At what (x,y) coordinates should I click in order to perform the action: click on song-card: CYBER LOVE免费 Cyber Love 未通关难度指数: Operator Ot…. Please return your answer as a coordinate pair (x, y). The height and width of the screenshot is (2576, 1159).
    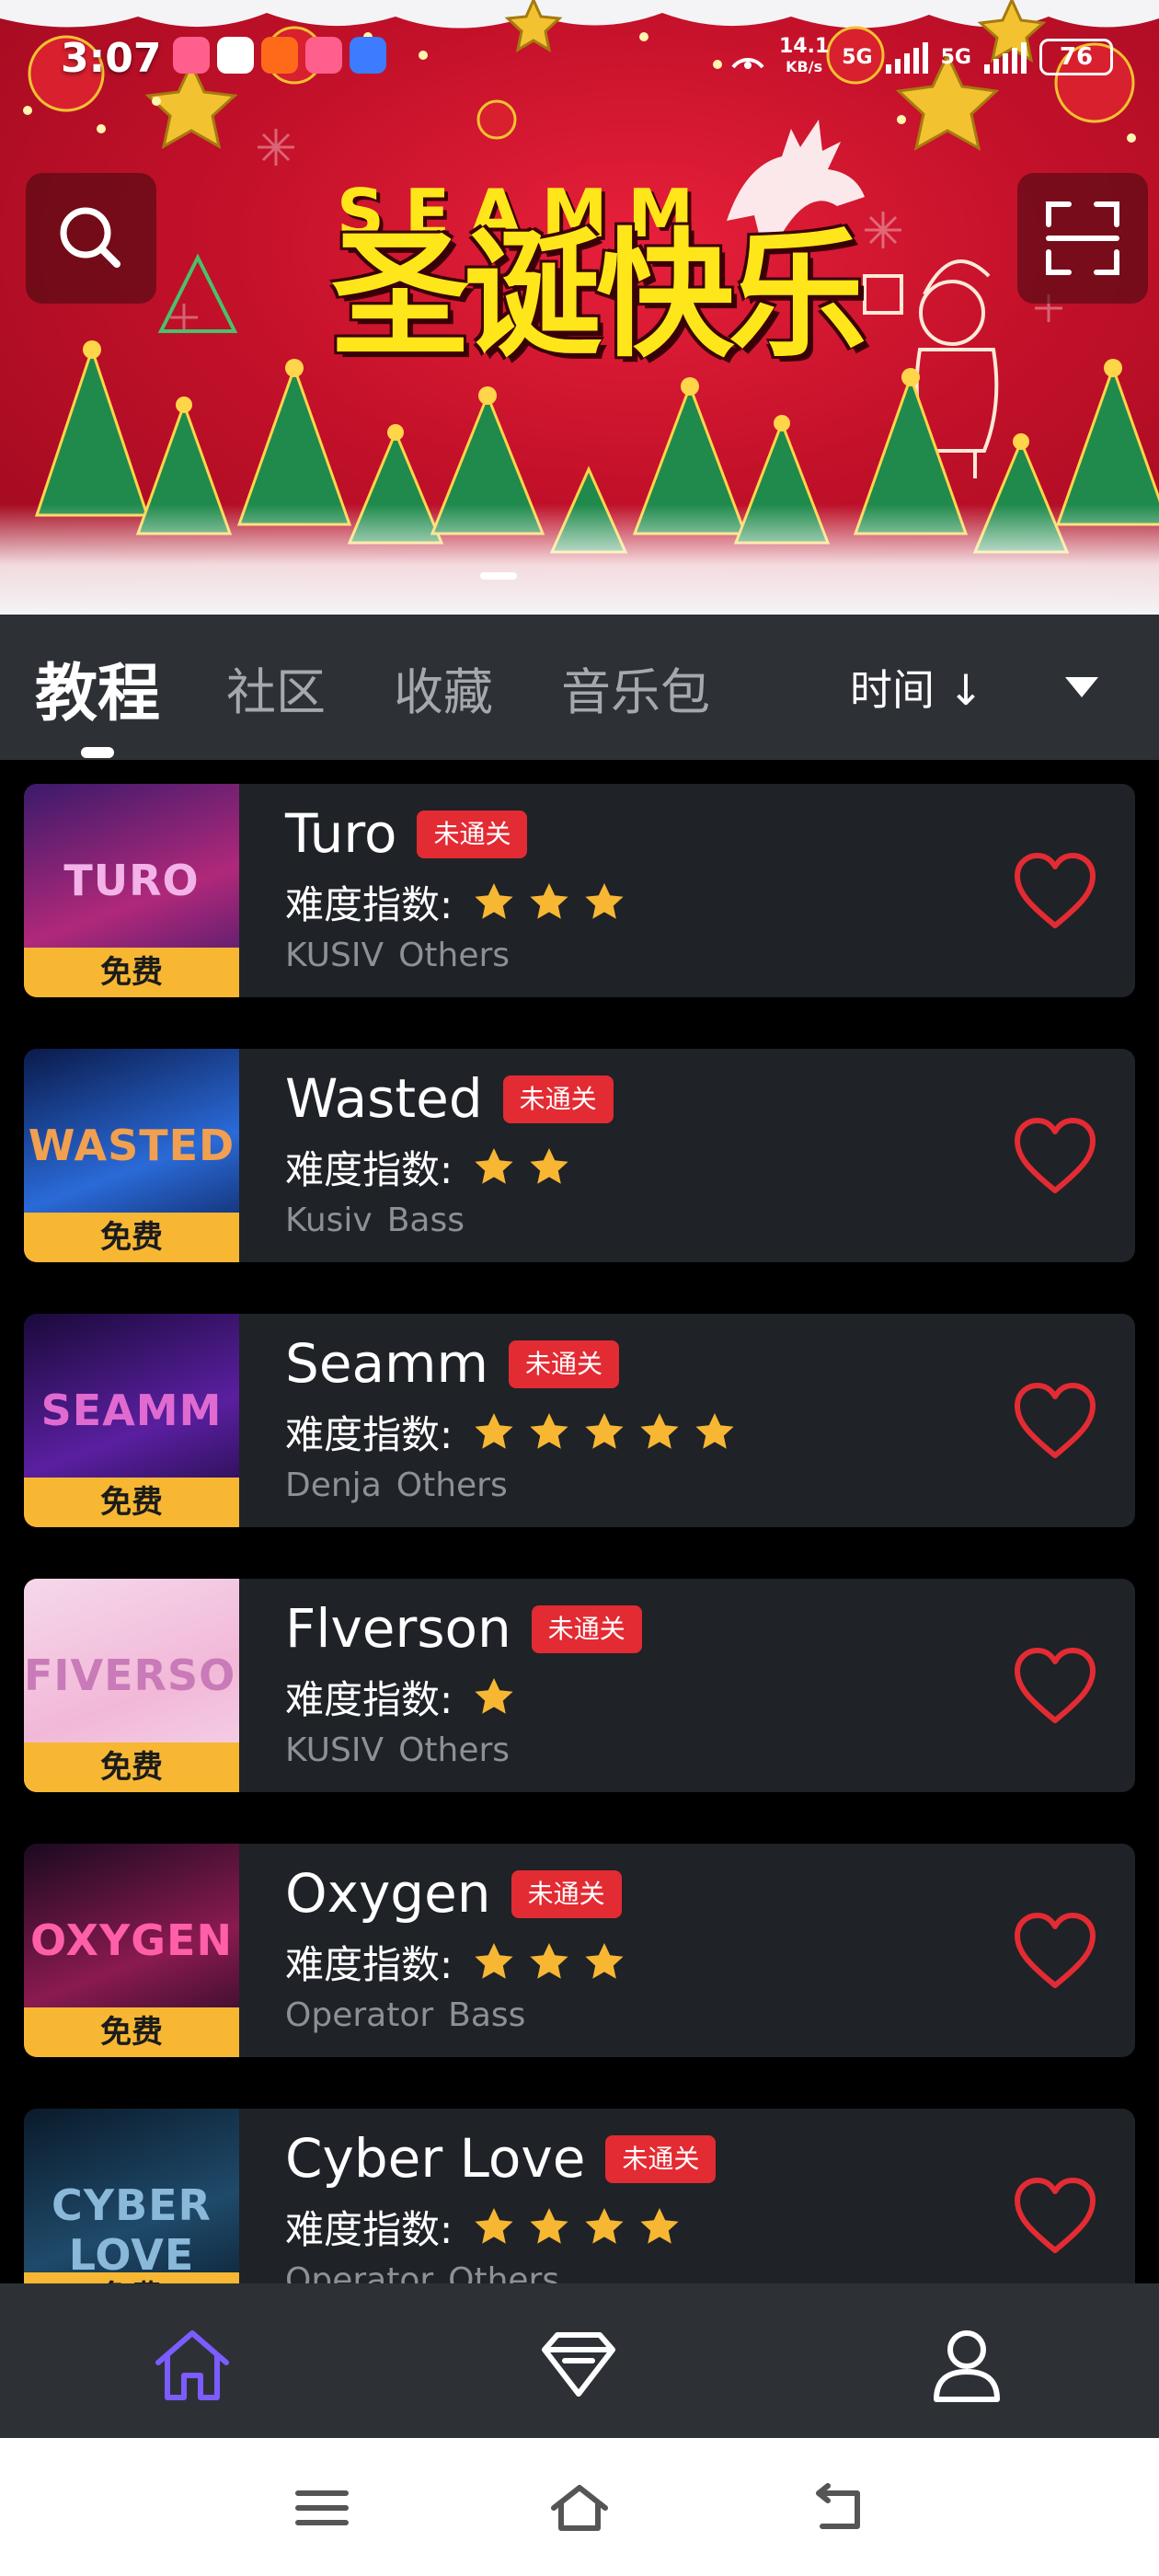
    Looking at the image, I should click on (579, 2196).